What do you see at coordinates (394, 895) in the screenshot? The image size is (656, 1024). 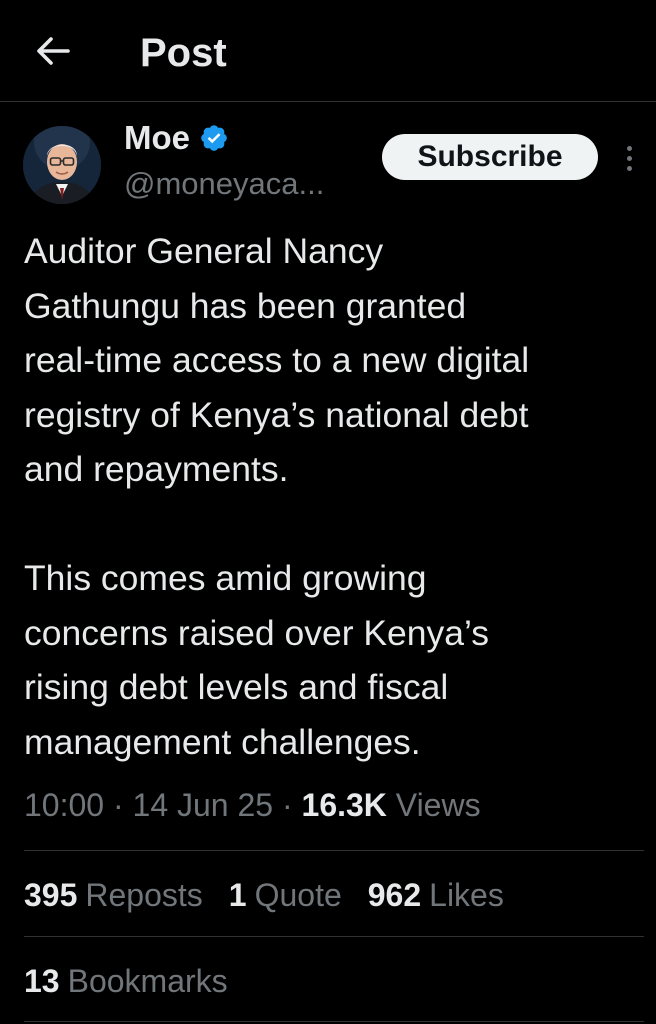 I see `likes-count: 962` at bounding box center [394, 895].